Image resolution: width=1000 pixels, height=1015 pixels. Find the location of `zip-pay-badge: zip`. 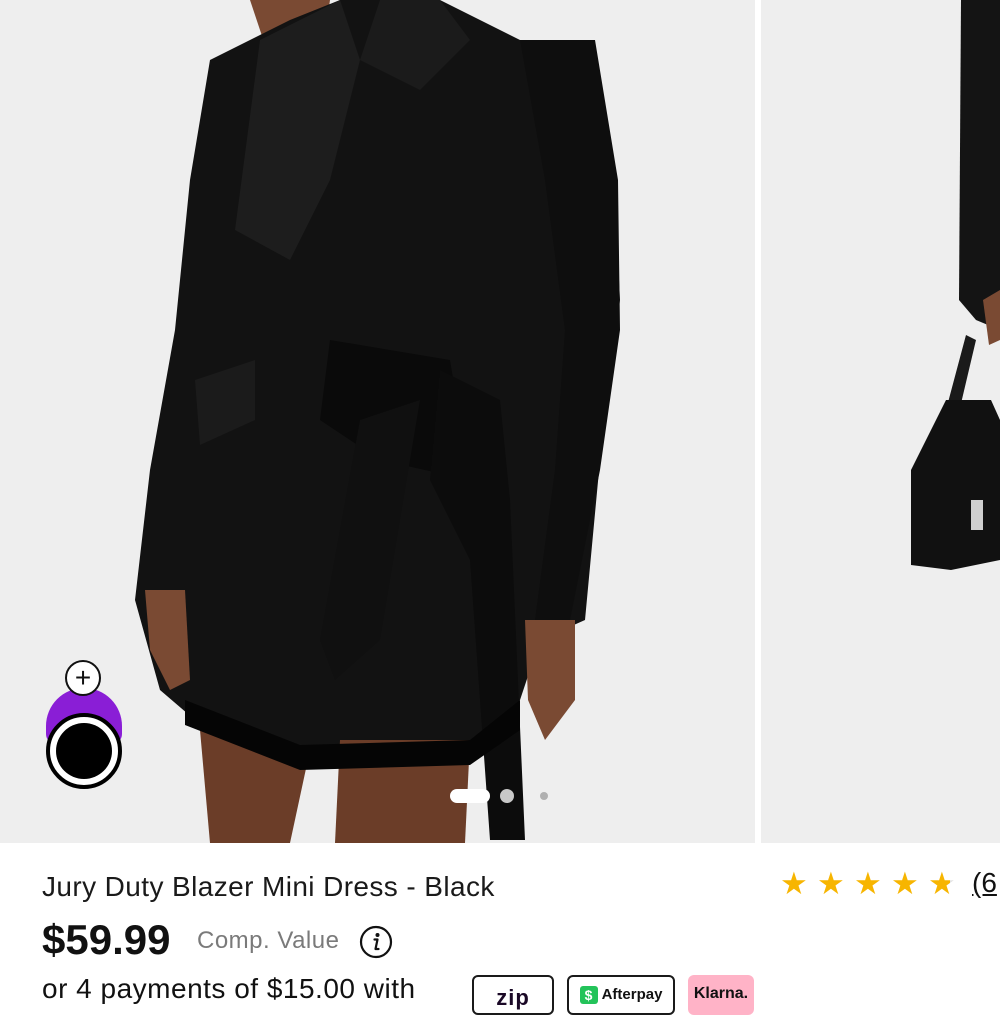

zip-pay-badge: zip is located at coordinates (513, 995).